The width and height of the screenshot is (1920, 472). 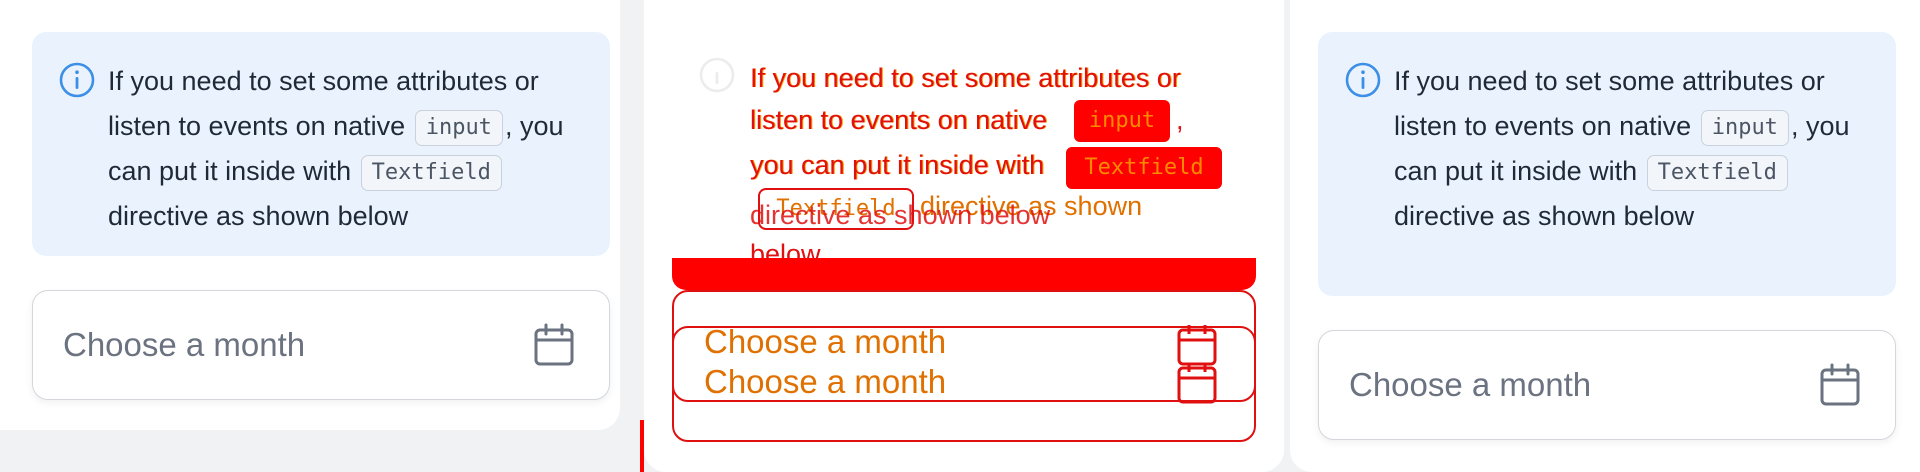 I want to click on glitch-edge-mark, so click(x=642, y=446).